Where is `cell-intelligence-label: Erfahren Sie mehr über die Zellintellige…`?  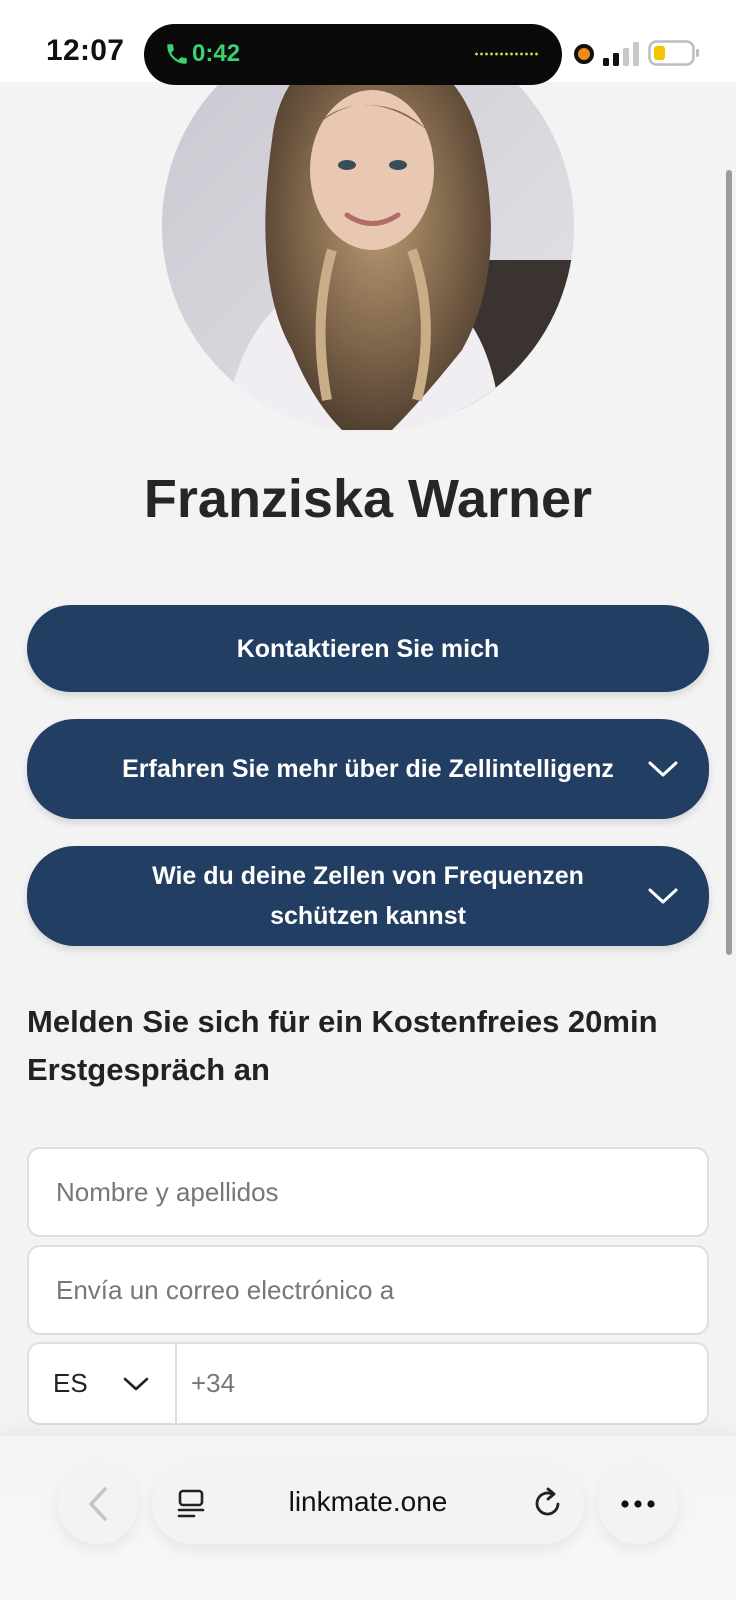
cell-intelligence-label: Erfahren Sie mehr über die Zellintellige… is located at coordinates (368, 769).